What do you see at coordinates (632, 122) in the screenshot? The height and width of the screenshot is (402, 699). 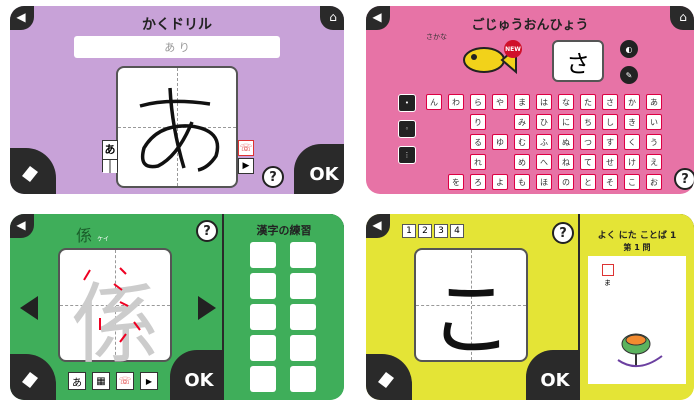 I see `kana-cell: き` at bounding box center [632, 122].